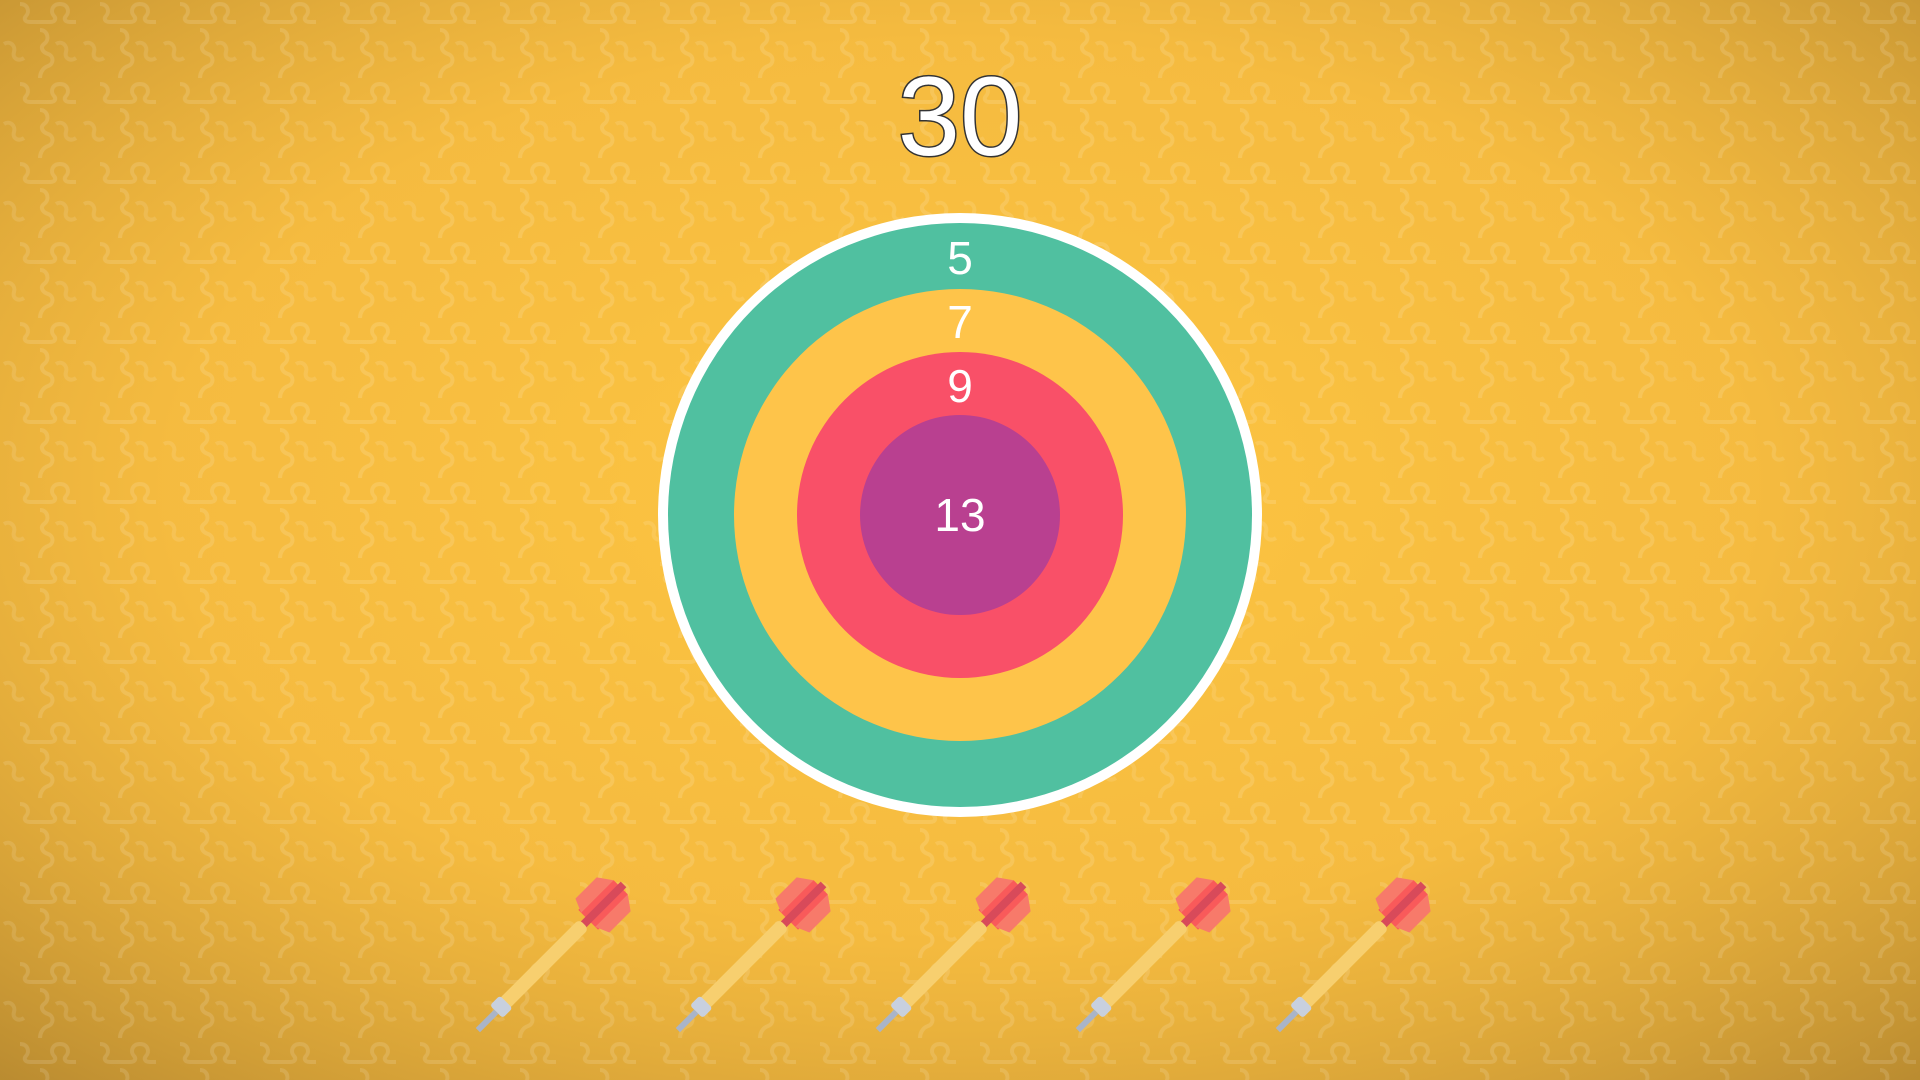 The image size is (1920, 1080). I want to click on ring-13-label: 13, so click(960, 515).